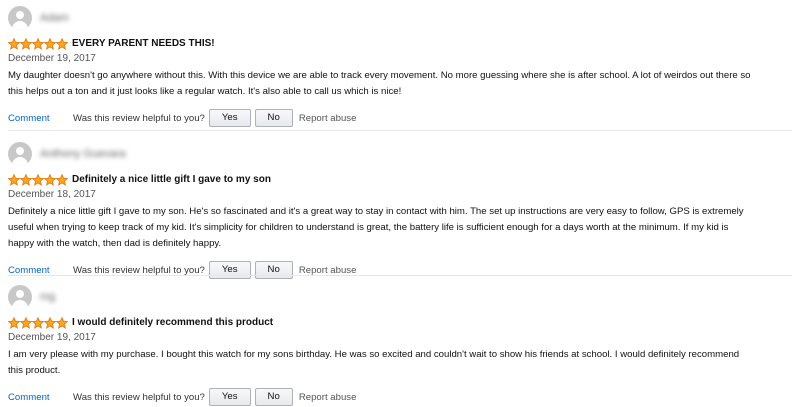 The width and height of the screenshot is (800, 407). What do you see at coordinates (54, 18) in the screenshot?
I see `reviewer-name: Adam` at bounding box center [54, 18].